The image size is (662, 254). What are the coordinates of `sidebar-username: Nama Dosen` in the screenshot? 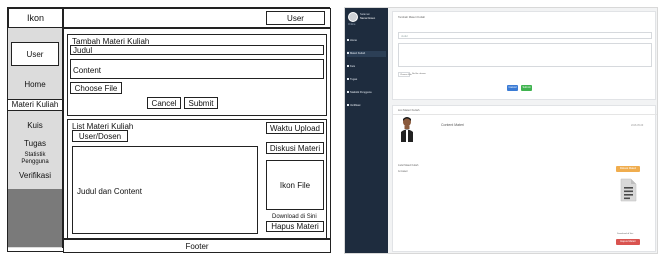 It's located at (368, 18).